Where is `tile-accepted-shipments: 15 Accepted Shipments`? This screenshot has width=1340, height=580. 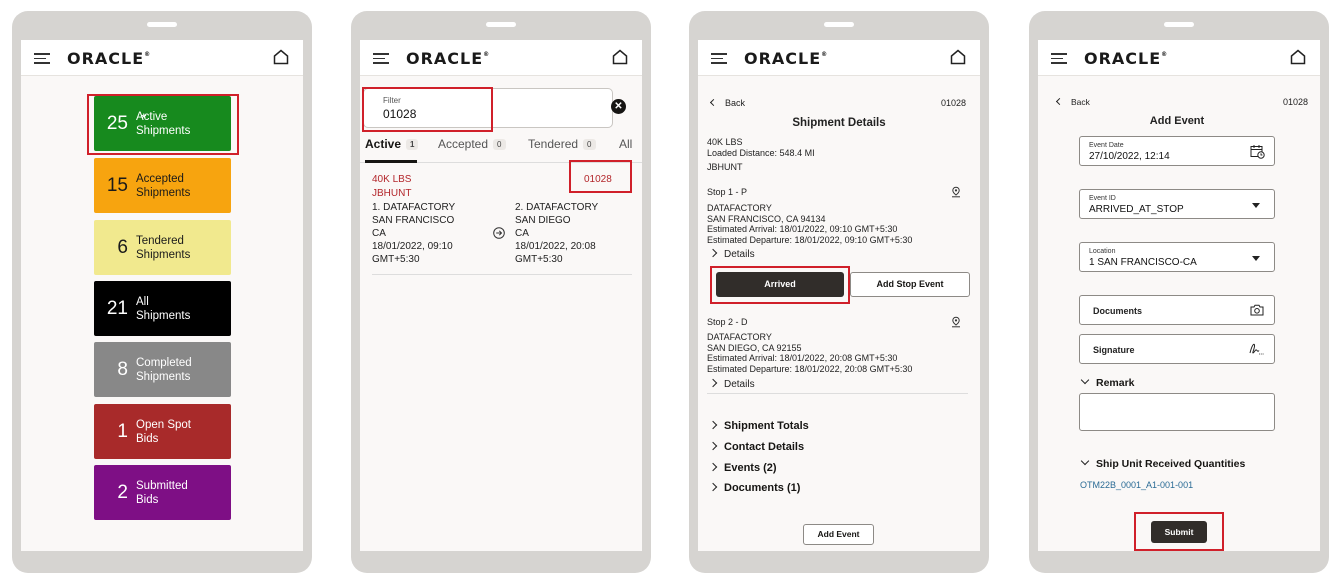
tile-accepted-shipments: 15 Accepted Shipments is located at coordinates (162, 185).